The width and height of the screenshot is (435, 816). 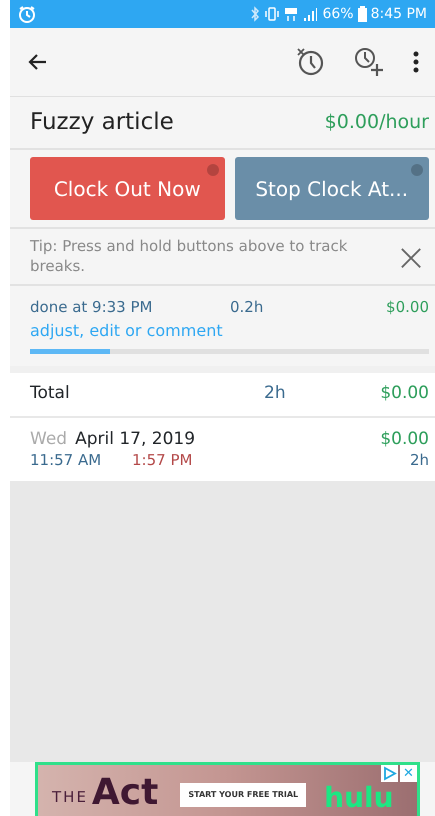 I want to click on battery-percentage: 66%, so click(x=338, y=14).